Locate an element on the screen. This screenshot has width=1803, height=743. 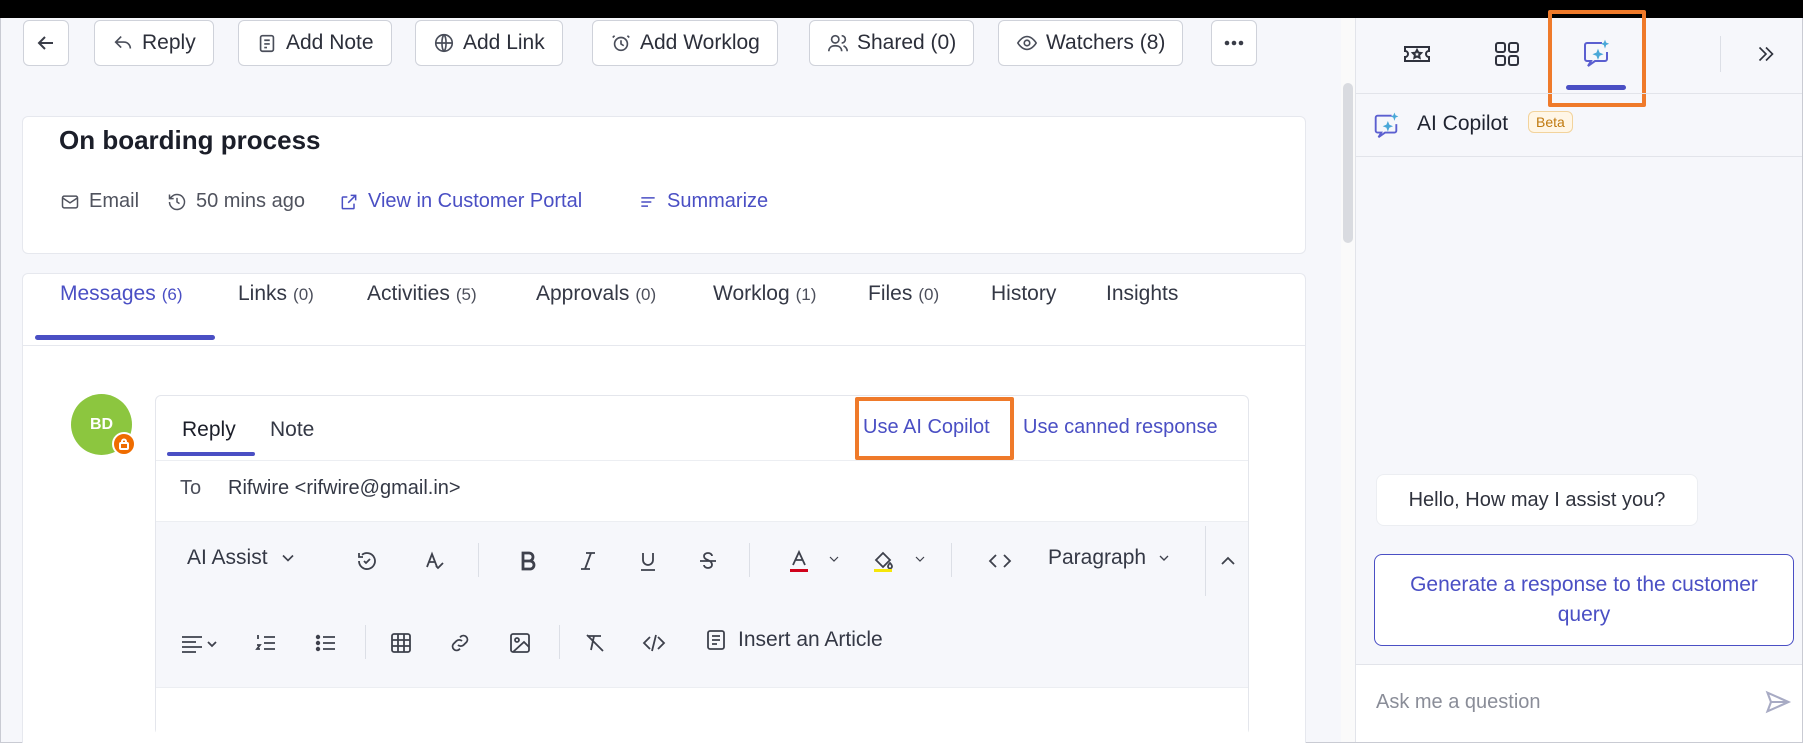
chevron-down-icon is located at coordinates (920, 559).